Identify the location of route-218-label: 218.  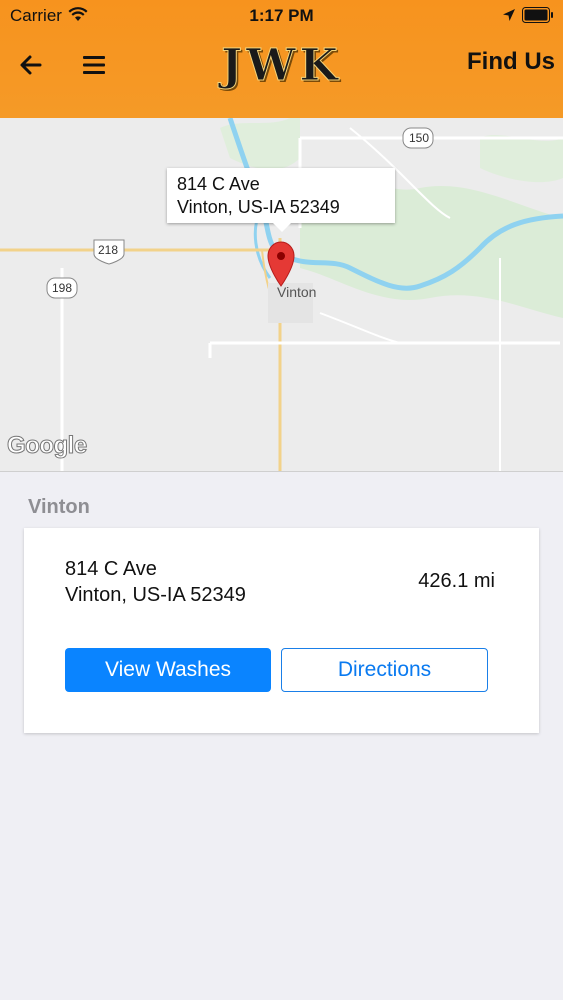
(108, 250).